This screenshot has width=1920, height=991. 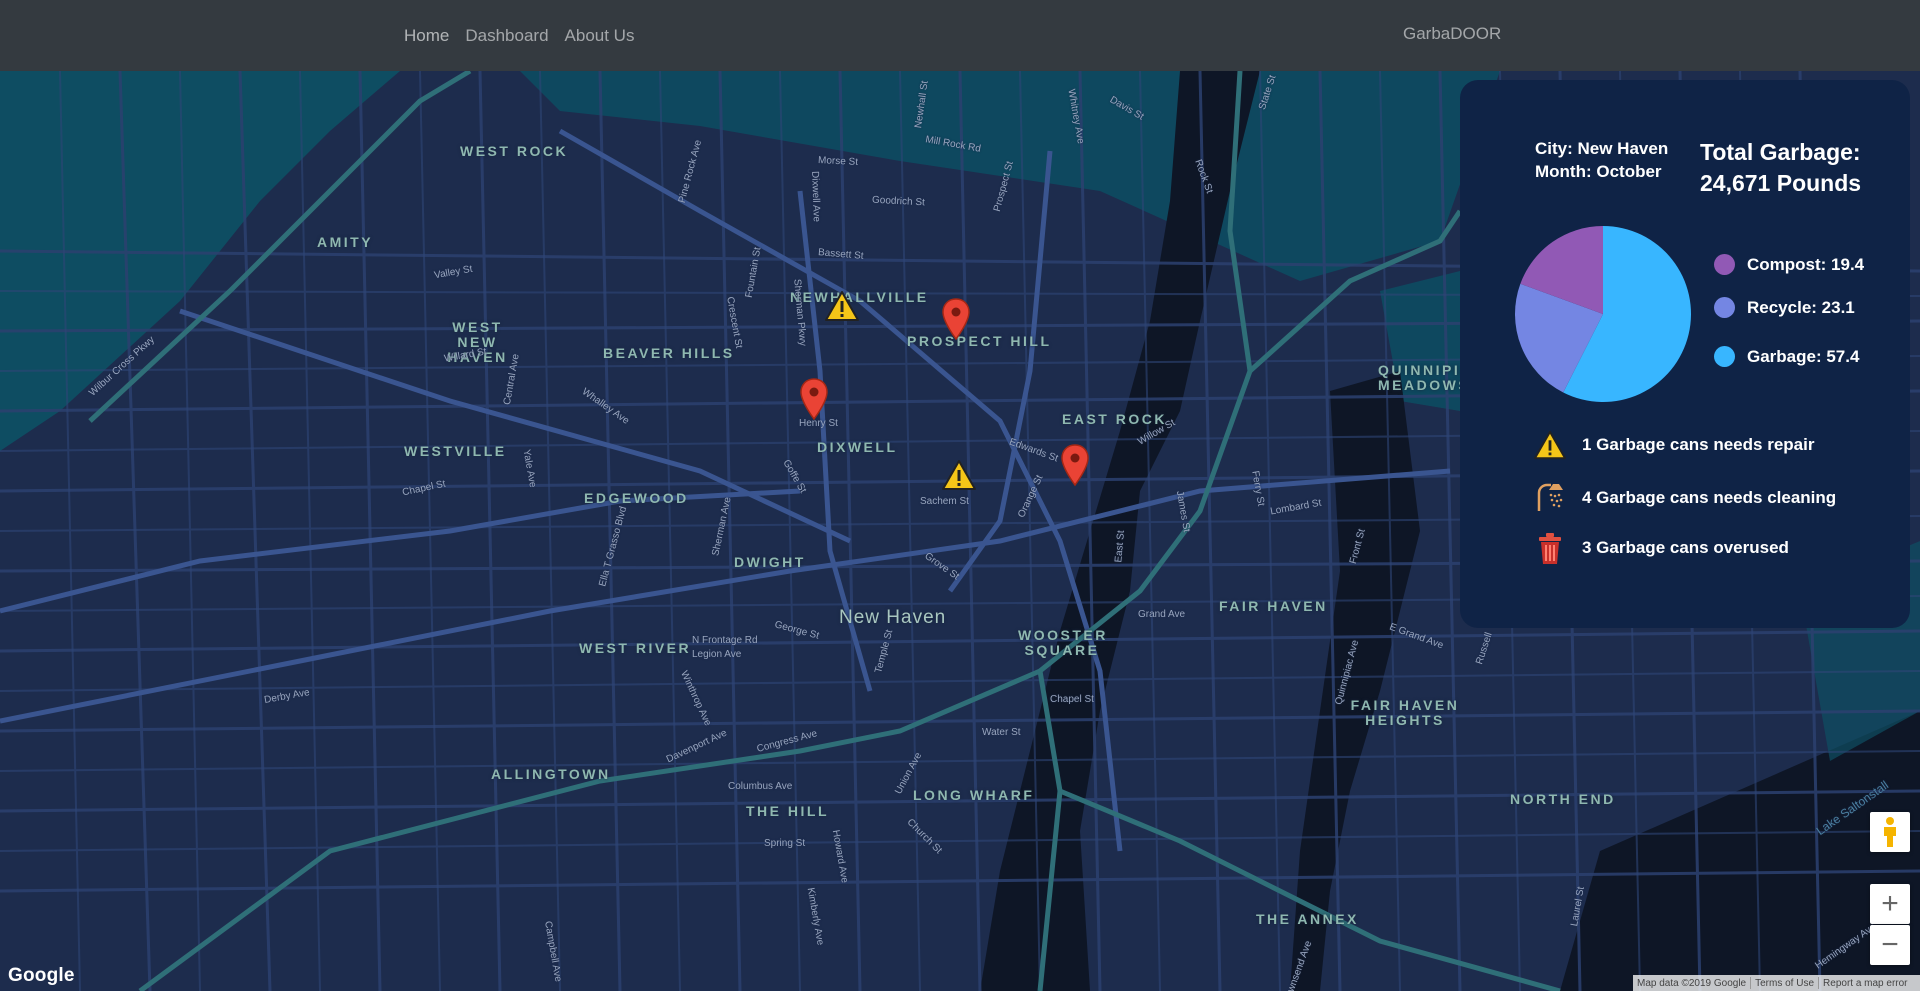 What do you see at coordinates (1781, 183) in the screenshot?
I see `total-garbage-value: 24,671 Pounds` at bounding box center [1781, 183].